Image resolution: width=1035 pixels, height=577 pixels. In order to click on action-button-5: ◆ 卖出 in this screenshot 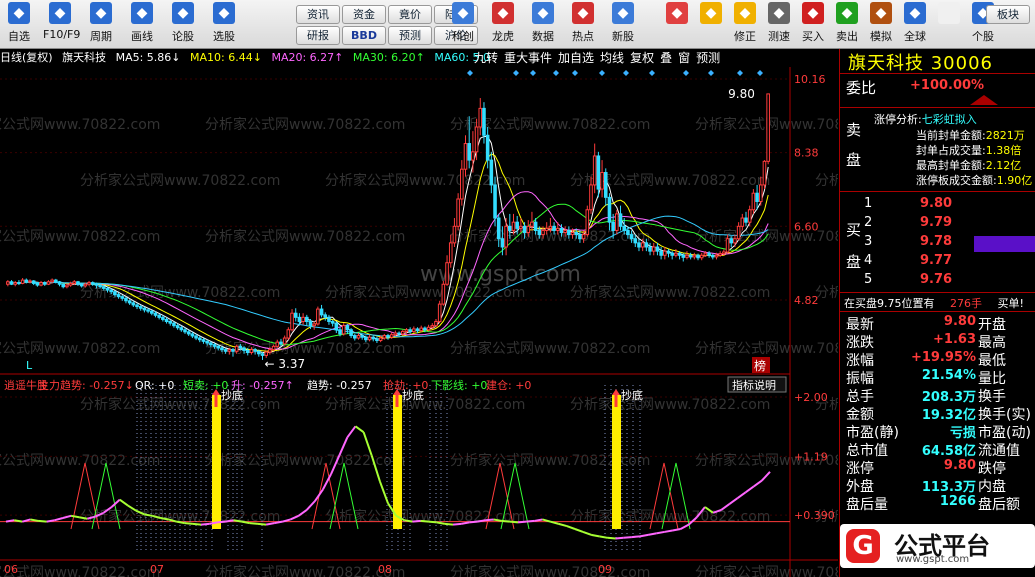, I will do `click(847, 24)`.